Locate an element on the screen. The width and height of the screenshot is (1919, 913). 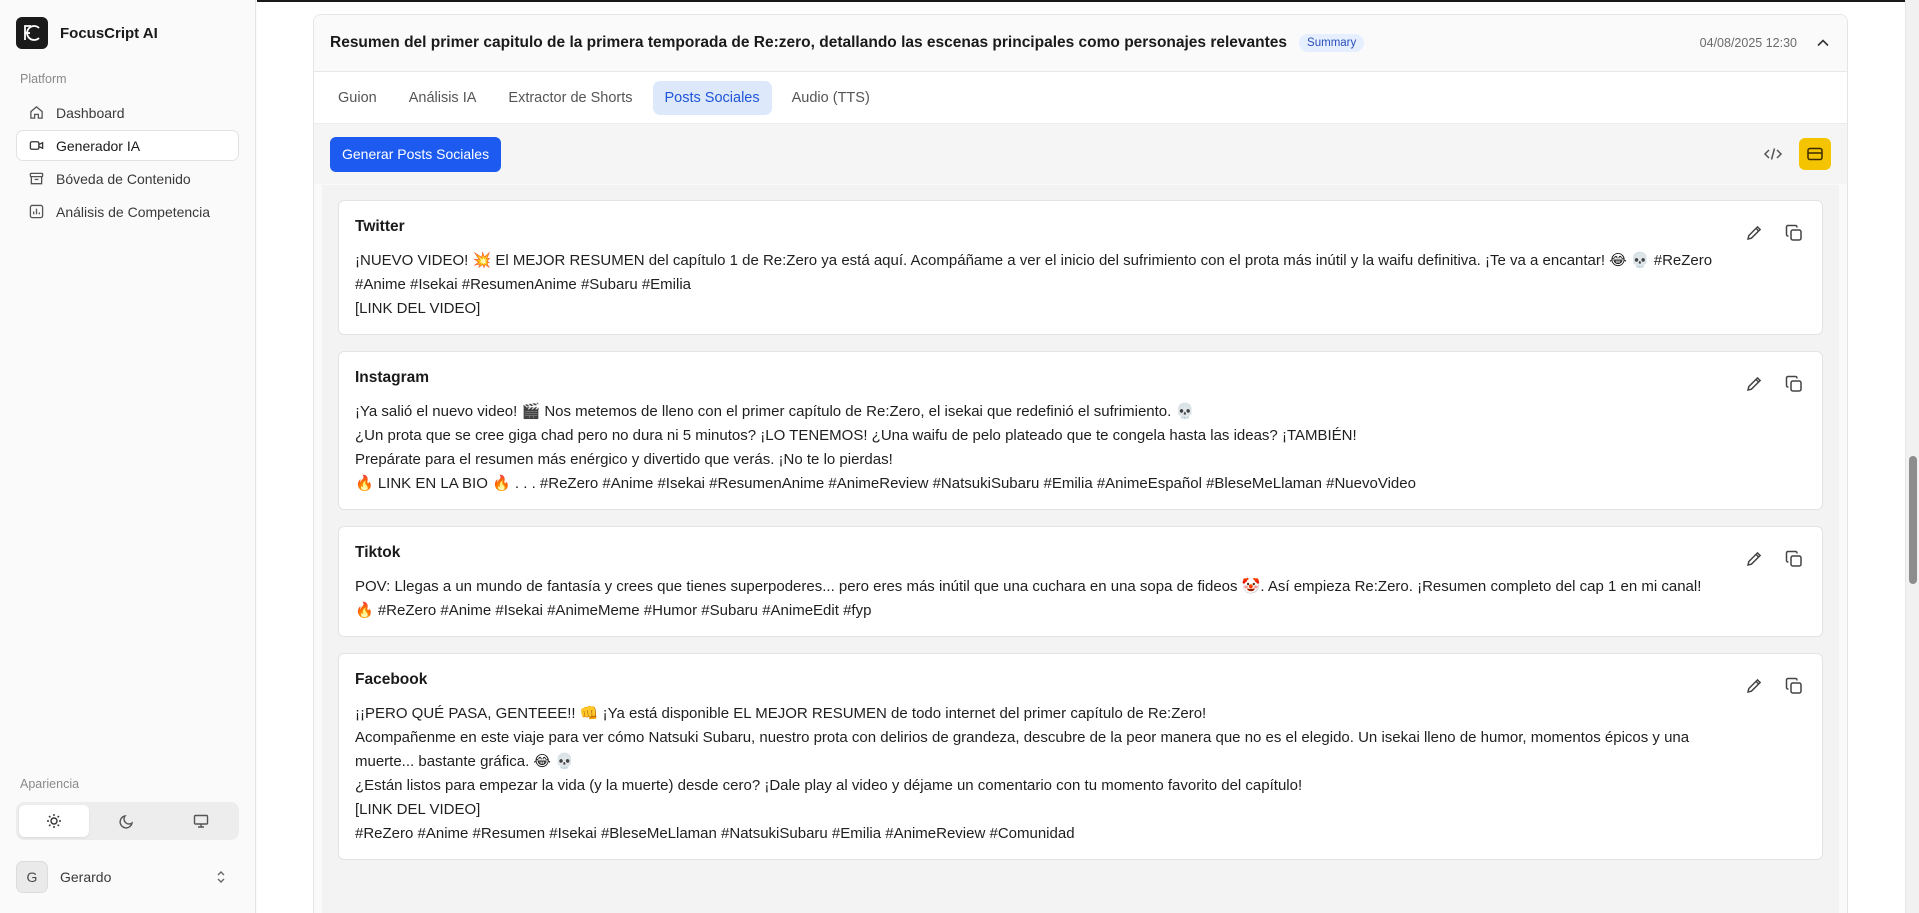
card-icon is located at coordinates (1815, 154).